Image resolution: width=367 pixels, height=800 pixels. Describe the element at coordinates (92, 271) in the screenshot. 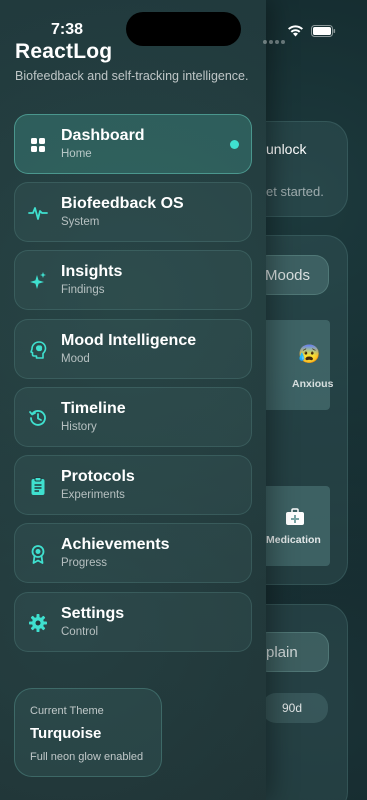

I see `nav-label: Insights` at that location.